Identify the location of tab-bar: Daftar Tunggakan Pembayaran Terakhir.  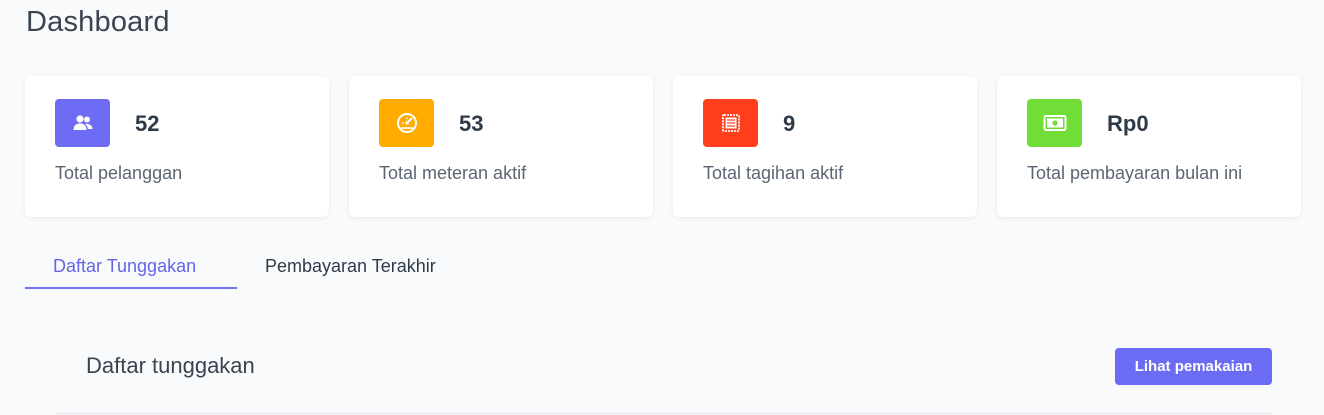
(244, 267).